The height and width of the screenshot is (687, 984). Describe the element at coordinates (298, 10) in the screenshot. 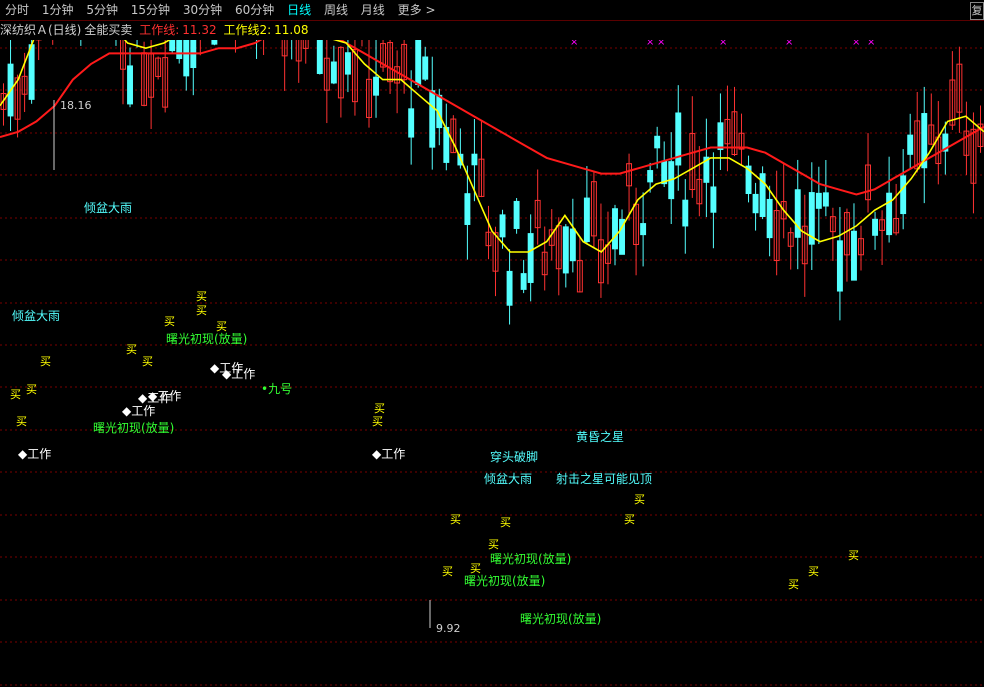

I see `period-tab-daily: 日线` at that location.